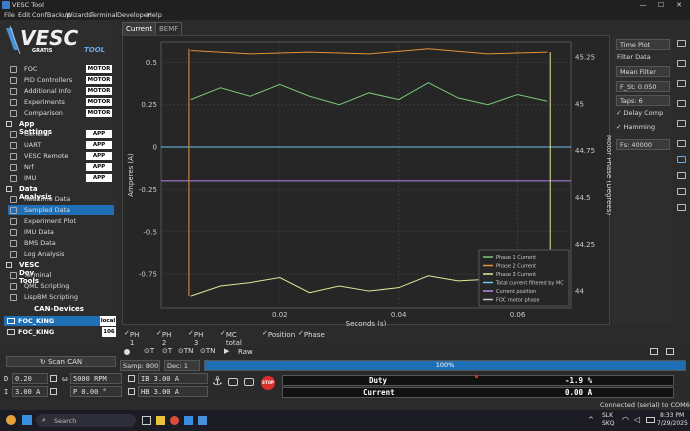  I want to click on keyboard-indicator: SKQ, so click(608, 423).